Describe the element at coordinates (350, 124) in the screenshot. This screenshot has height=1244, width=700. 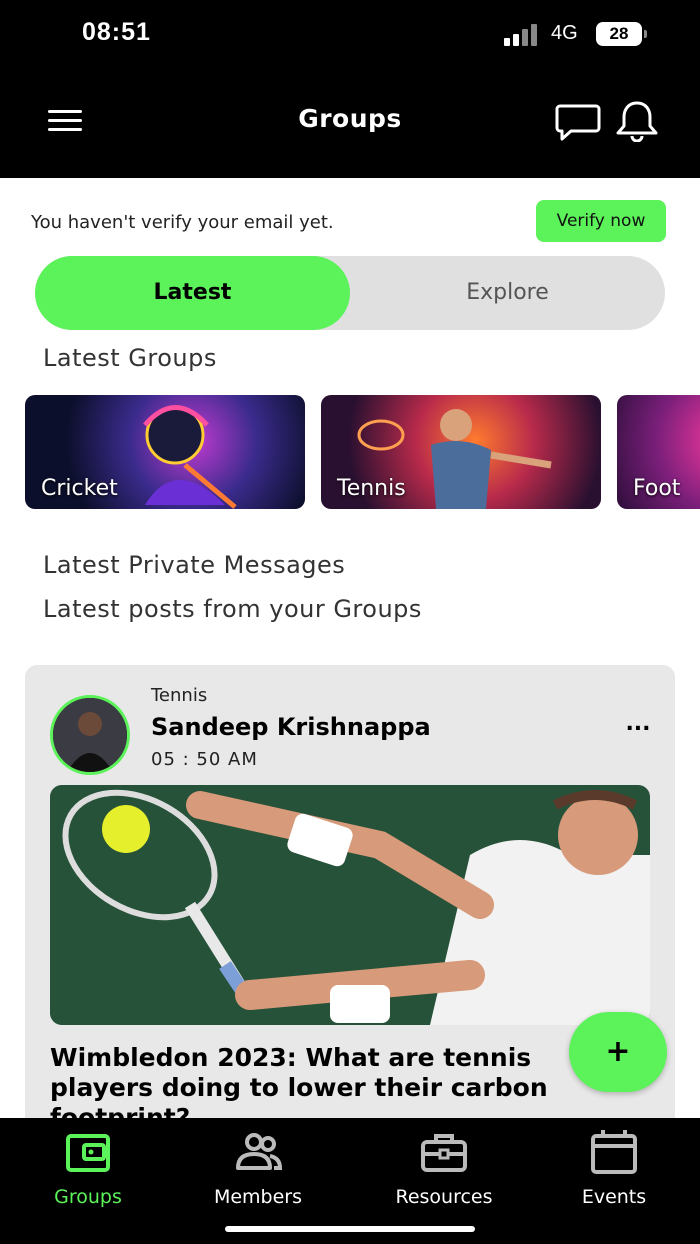
I see `app-header: Groups` at that location.